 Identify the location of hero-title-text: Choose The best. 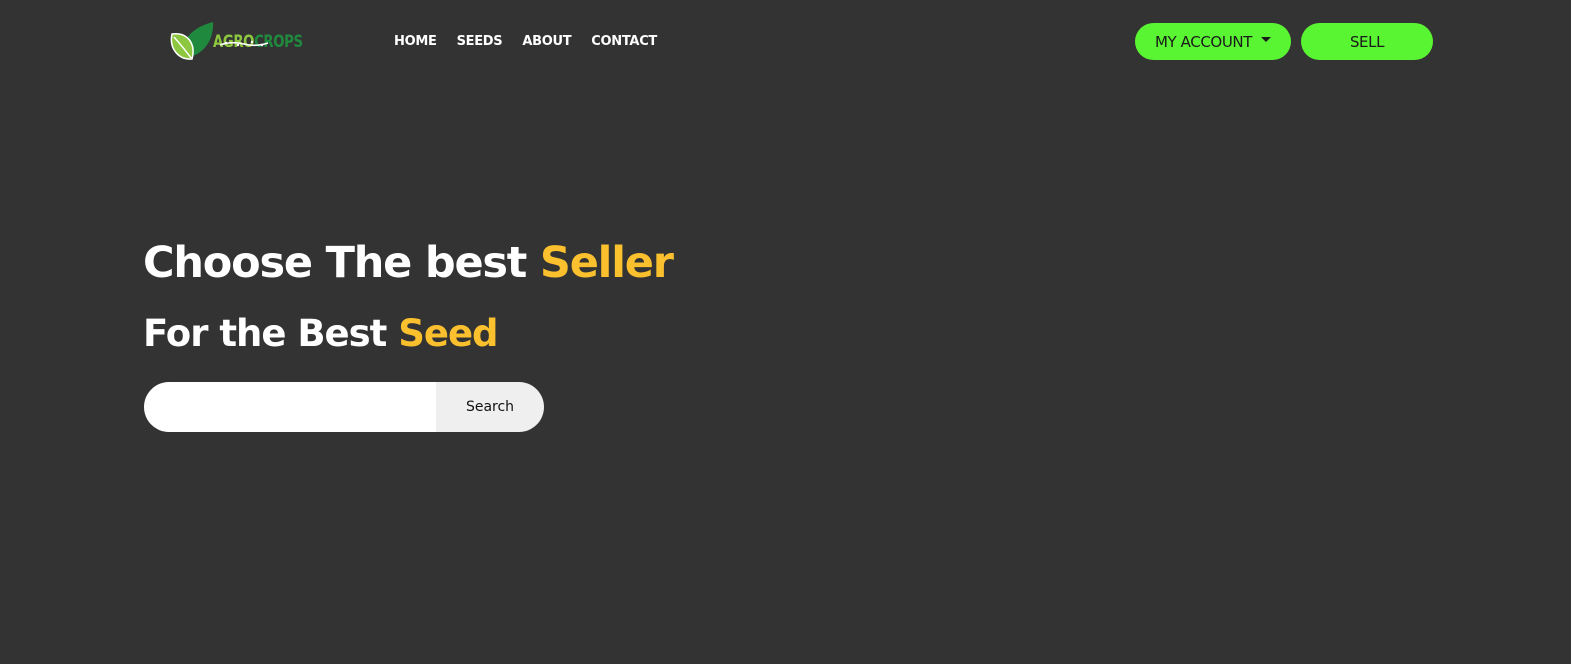
(341, 263).